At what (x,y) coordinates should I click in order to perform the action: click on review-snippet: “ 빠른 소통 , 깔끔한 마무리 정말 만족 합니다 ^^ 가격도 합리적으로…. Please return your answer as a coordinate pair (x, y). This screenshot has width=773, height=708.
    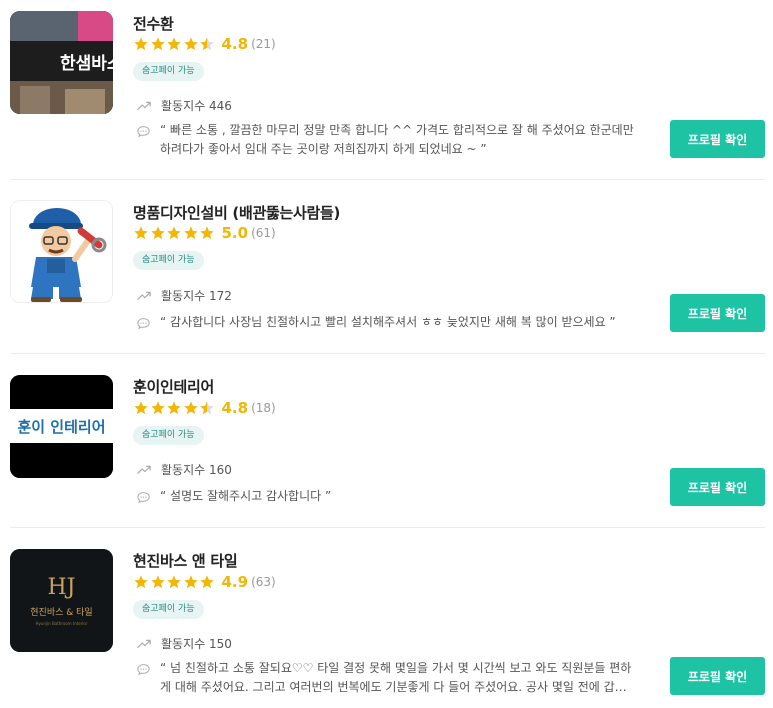
    Looking at the image, I should click on (387, 140).